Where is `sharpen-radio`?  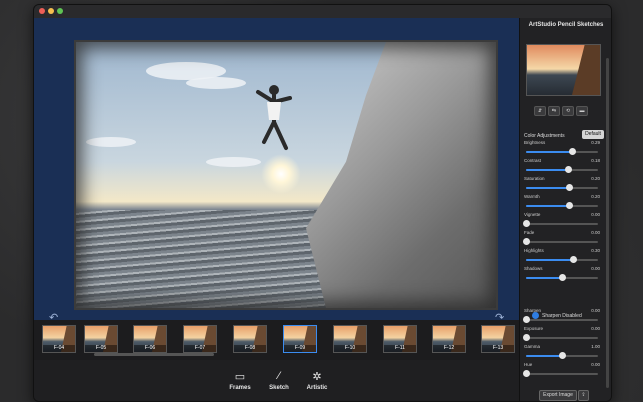
sharpen-radio is located at coordinates (535, 315).